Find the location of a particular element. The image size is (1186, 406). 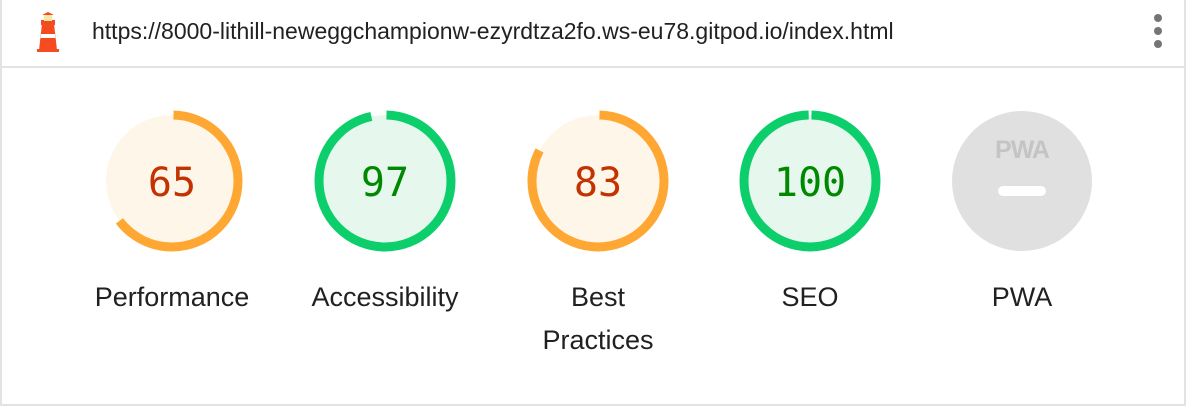

gauge-performance: 65 Performance is located at coordinates (172, 213).